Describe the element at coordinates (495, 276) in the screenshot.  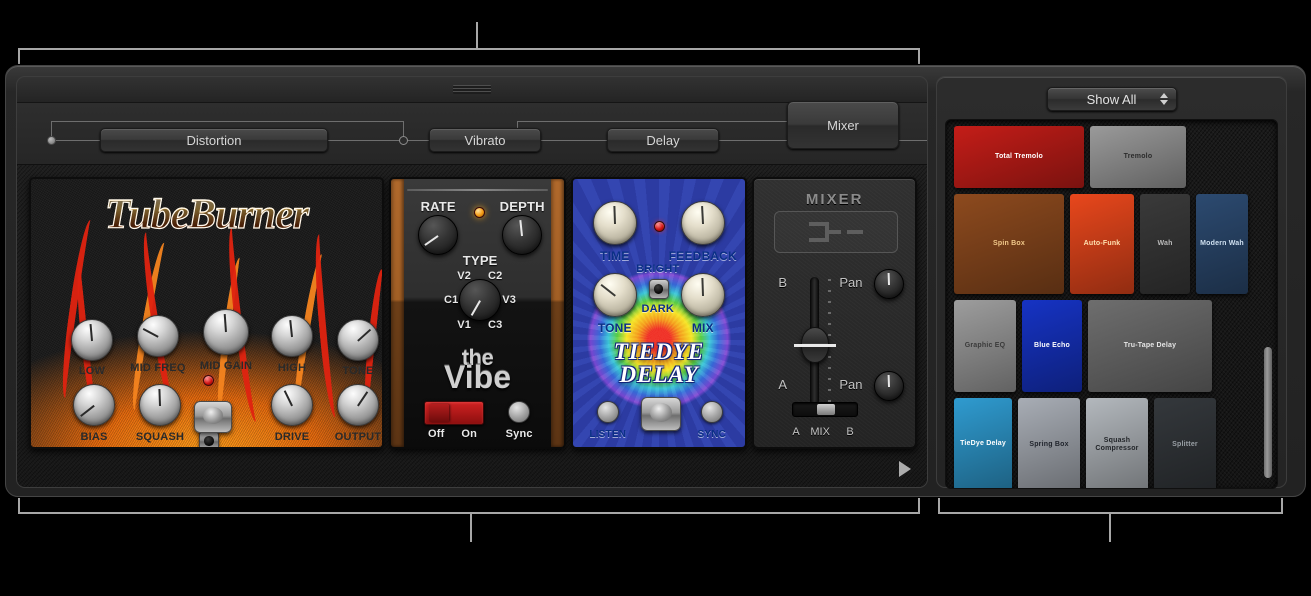
I see `vibe-type-option-c2: C2` at that location.